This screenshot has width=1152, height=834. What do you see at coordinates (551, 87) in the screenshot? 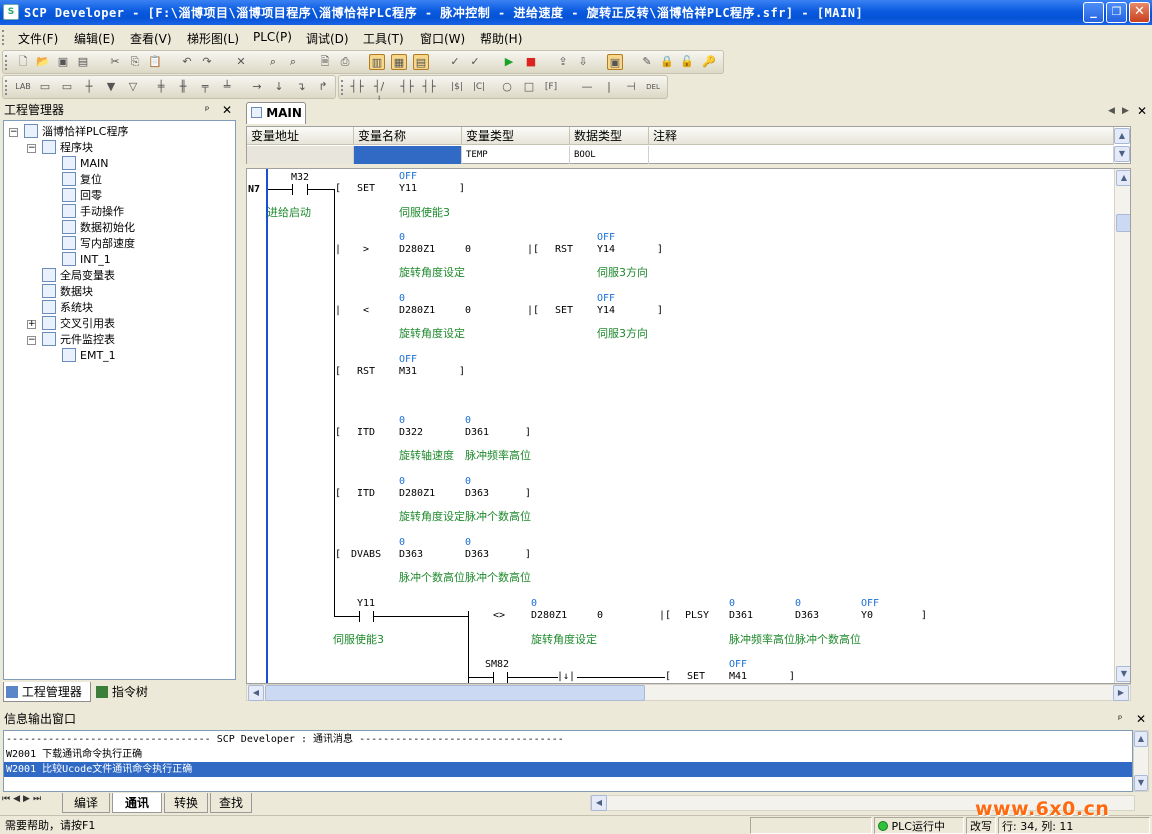
I see `function-f-icon: [F]` at bounding box center [551, 87].